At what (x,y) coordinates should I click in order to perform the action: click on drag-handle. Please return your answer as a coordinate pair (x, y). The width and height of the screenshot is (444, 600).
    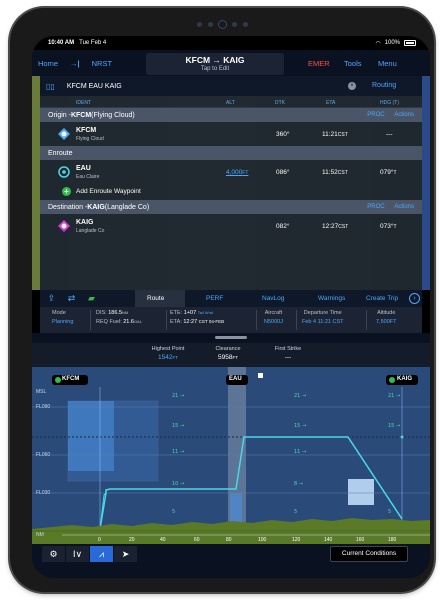
    Looking at the image, I should click on (231, 337).